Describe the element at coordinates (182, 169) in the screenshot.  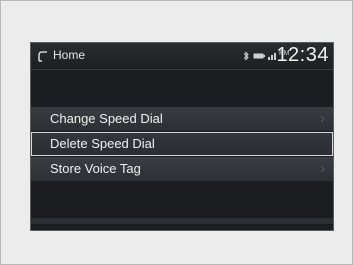
I see `menu-item-store-voice-tag: Store Voice Tag` at that location.